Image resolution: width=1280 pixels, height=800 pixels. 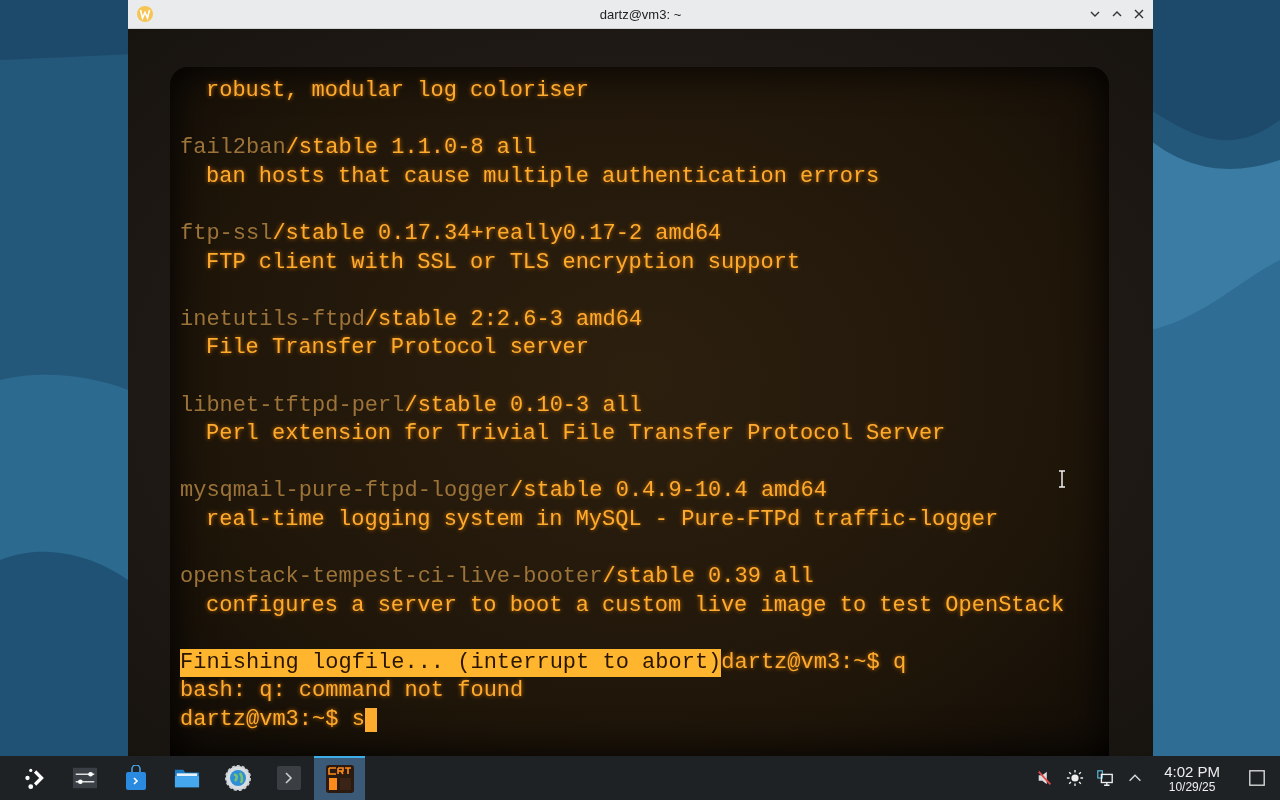 What do you see at coordinates (233, 148) in the screenshot?
I see `package-name: fail2ban` at bounding box center [233, 148].